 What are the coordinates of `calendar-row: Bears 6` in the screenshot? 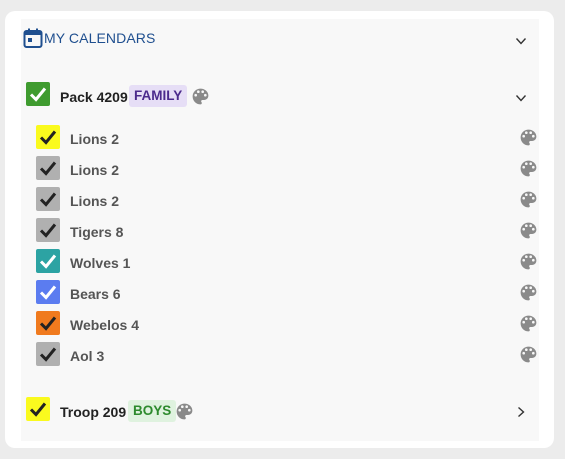 It's located at (280, 294).